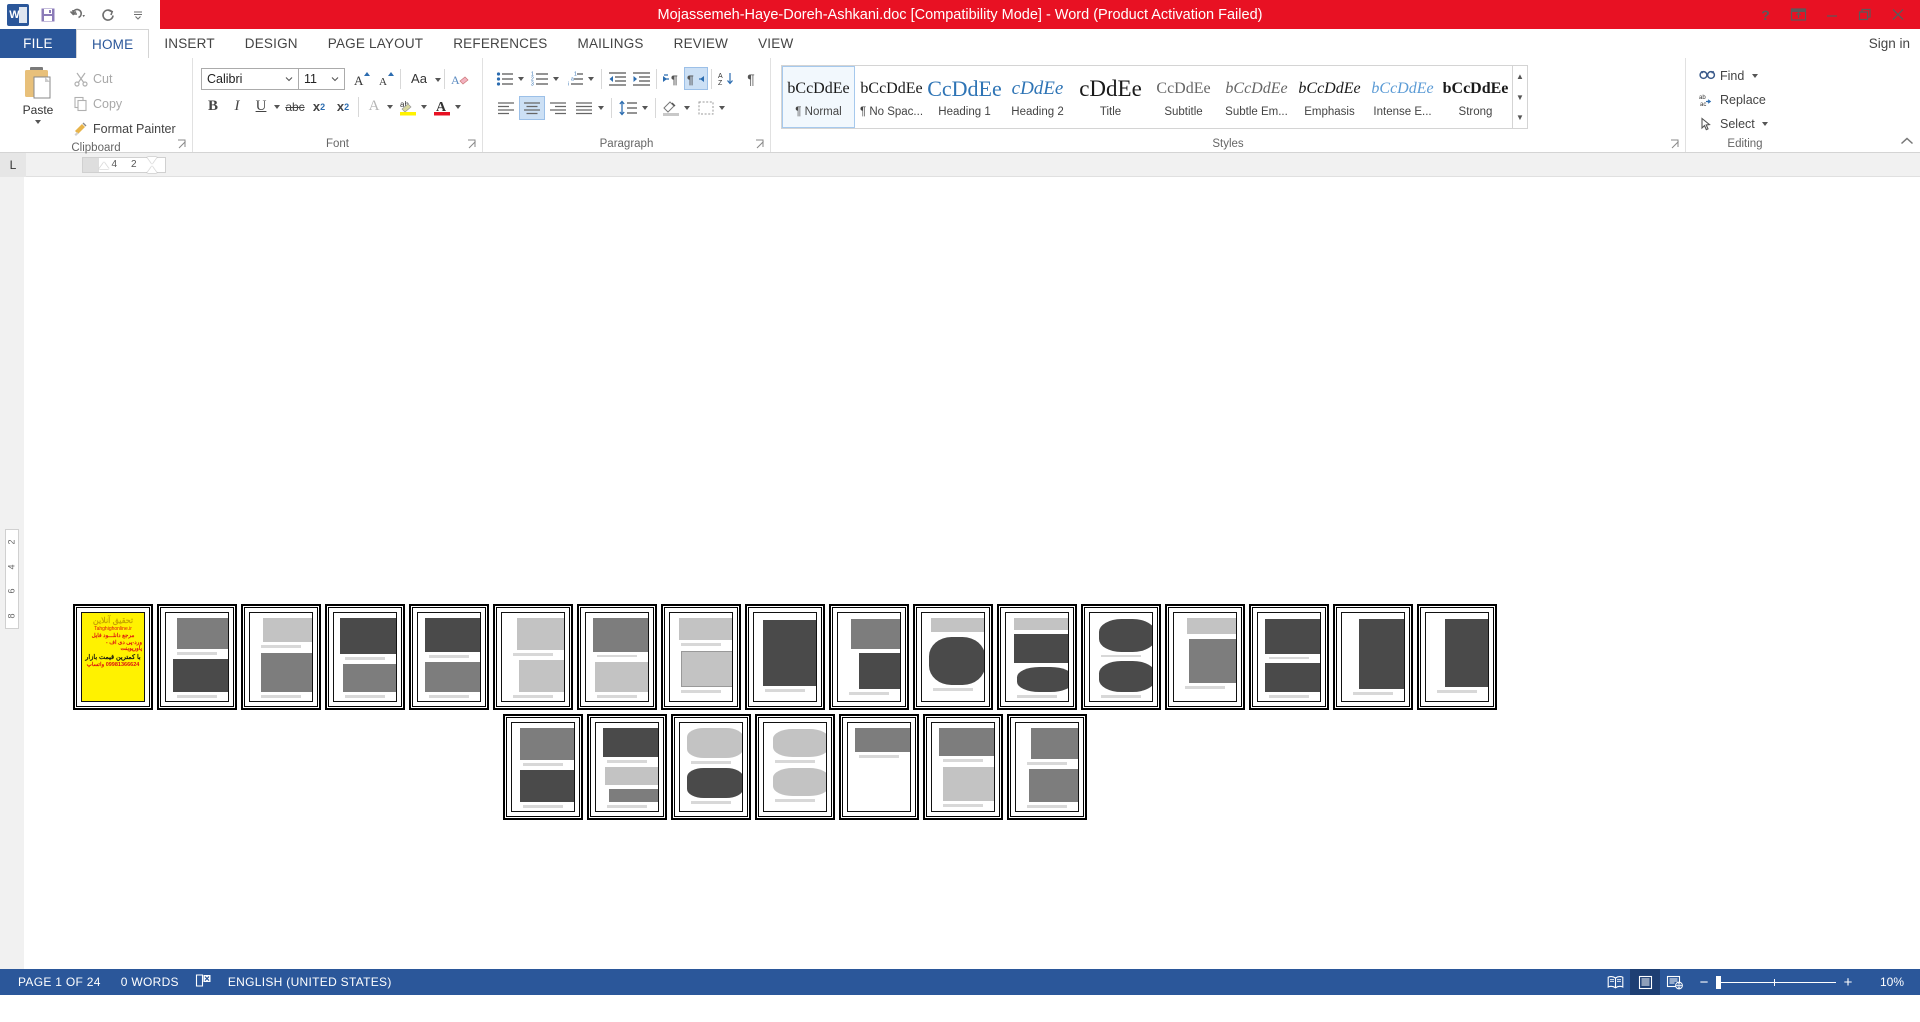  Describe the element at coordinates (1645, 982) in the screenshot. I see `print-layout-view-button` at that location.